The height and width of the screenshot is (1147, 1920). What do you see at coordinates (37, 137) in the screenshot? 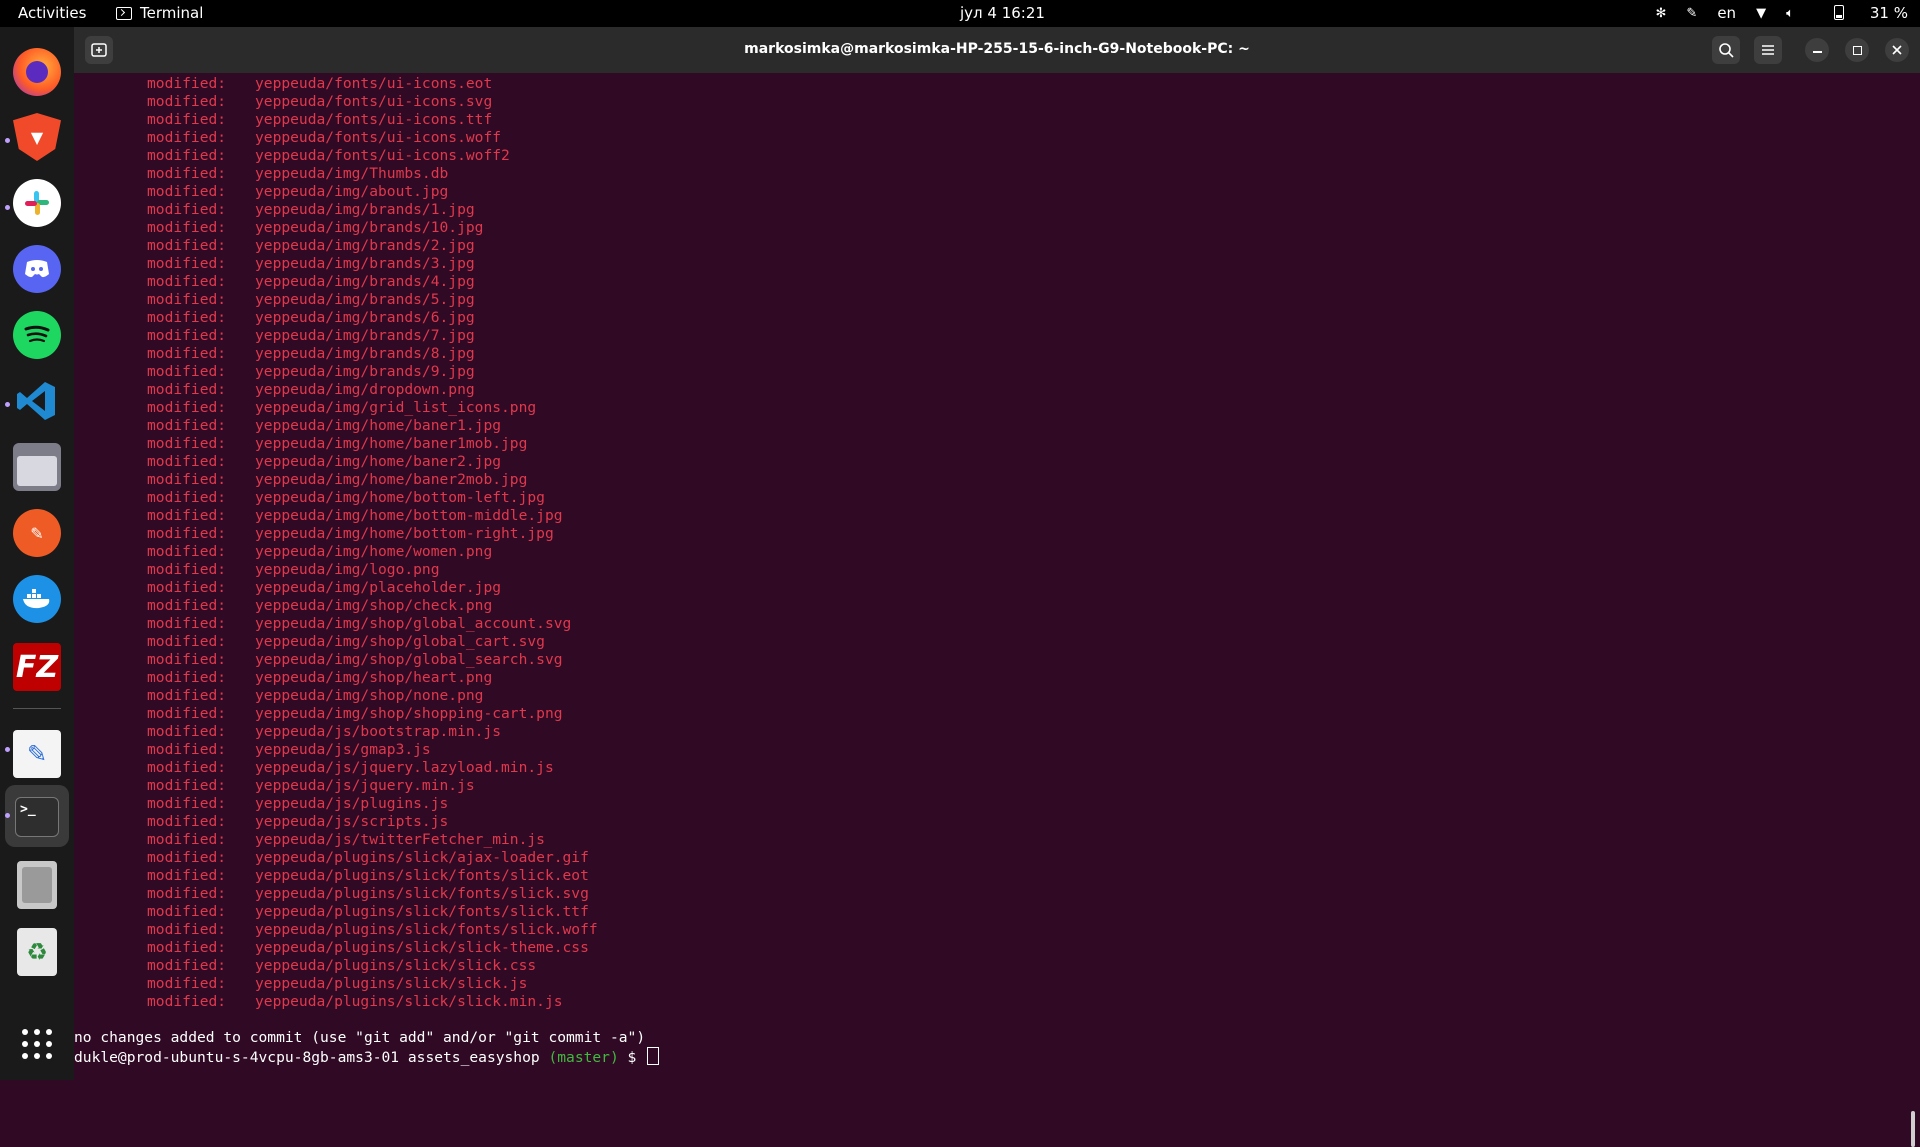
I see `brave-icon: ▼` at bounding box center [37, 137].